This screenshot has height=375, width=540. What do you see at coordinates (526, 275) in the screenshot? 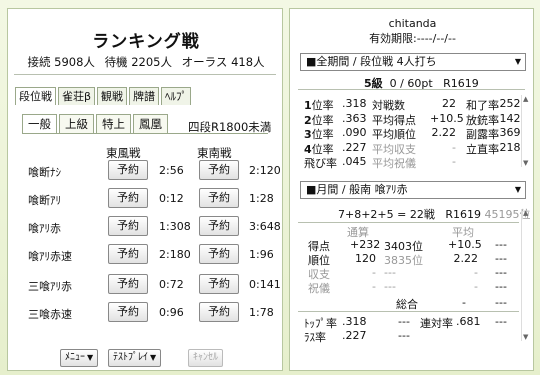
I see `month-scrollbar: ▲ ▼` at bounding box center [526, 275].